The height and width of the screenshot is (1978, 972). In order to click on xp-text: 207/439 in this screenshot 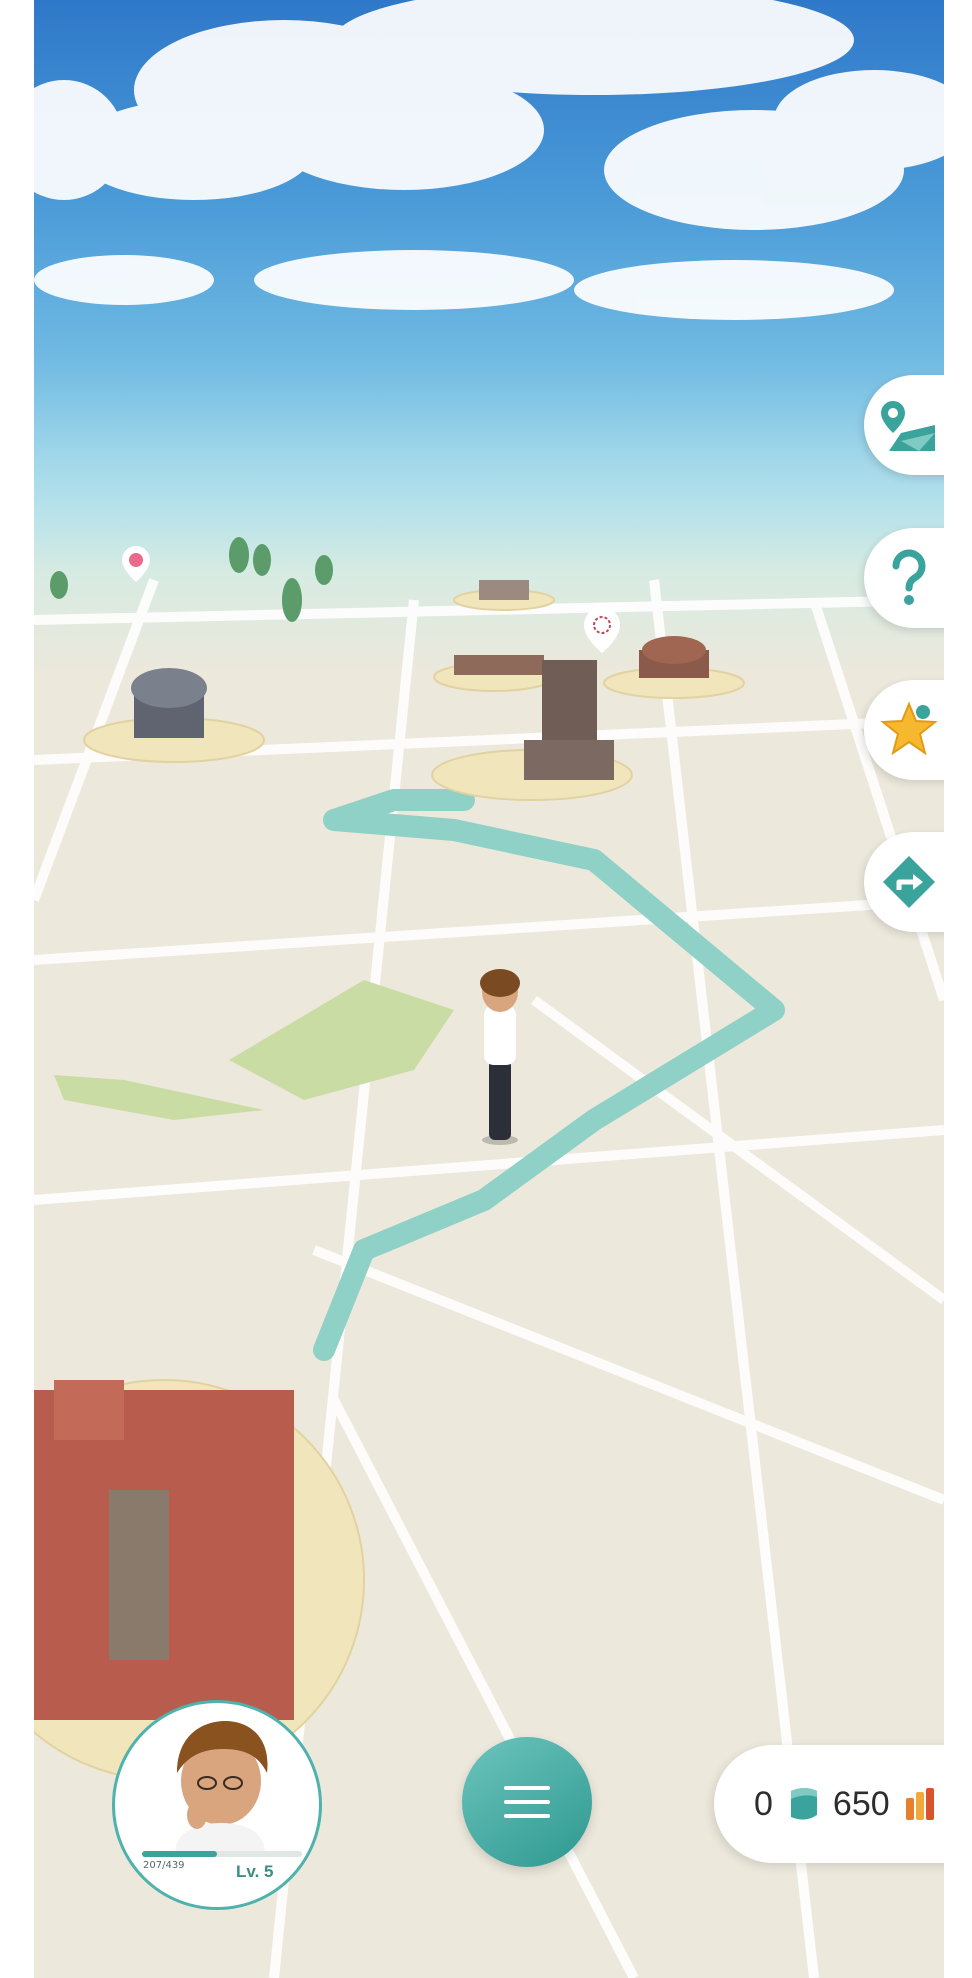, I will do `click(164, 1865)`.